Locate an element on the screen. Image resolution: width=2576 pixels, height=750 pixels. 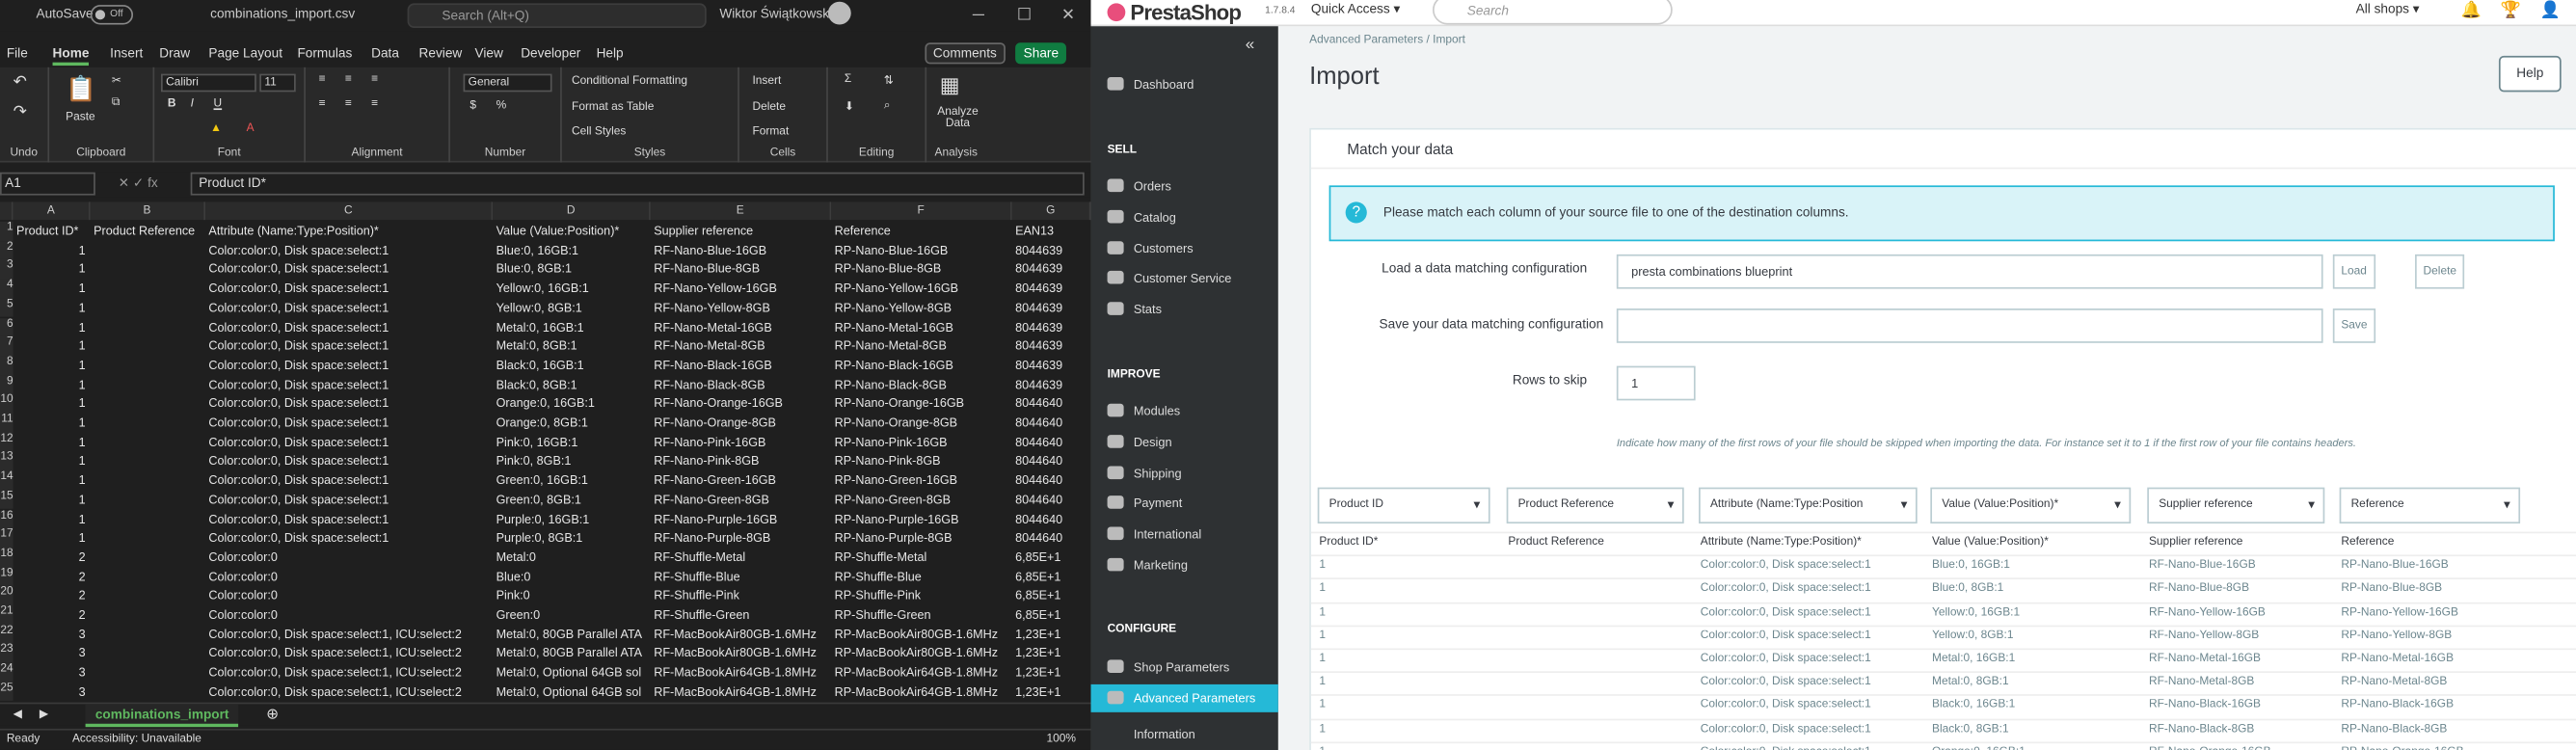
cell: RP-Nano-Green-16GB is located at coordinates (924, 481).